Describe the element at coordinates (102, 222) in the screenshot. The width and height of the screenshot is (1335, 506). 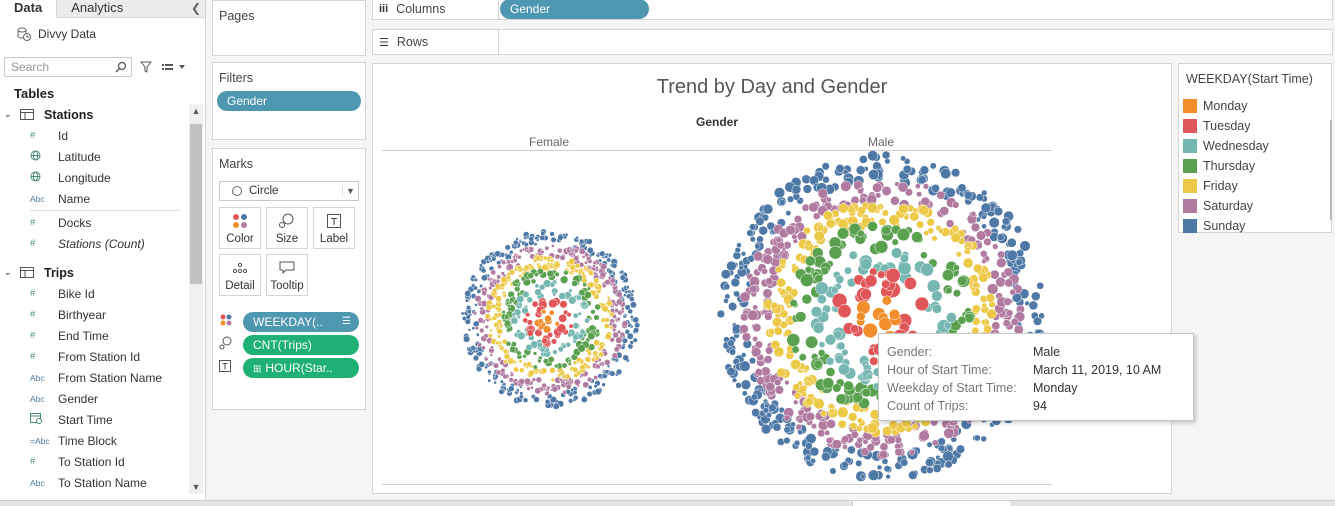
I see `field-item: # Docks` at that location.